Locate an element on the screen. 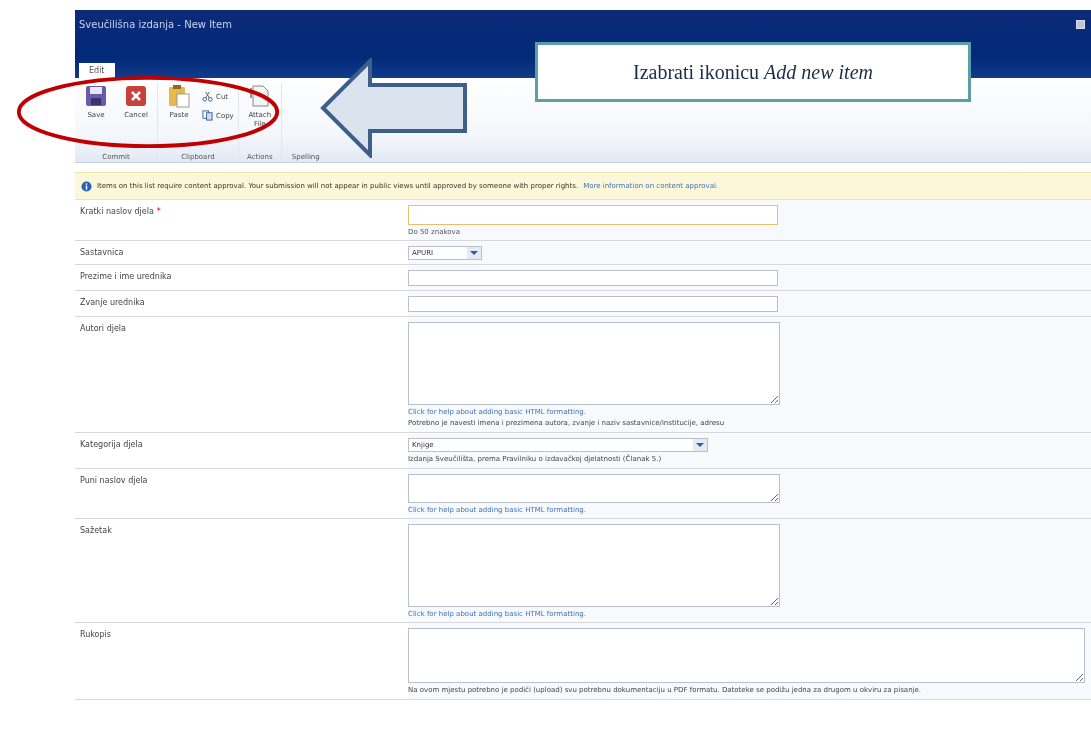 The image size is (1091, 740). required-mark: * is located at coordinates (158, 211).